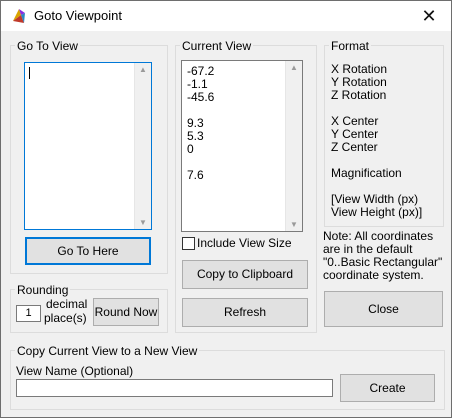 This screenshot has height=418, width=452. I want to click on title-bar: Goto Viewpoint ✕, so click(226, 16).